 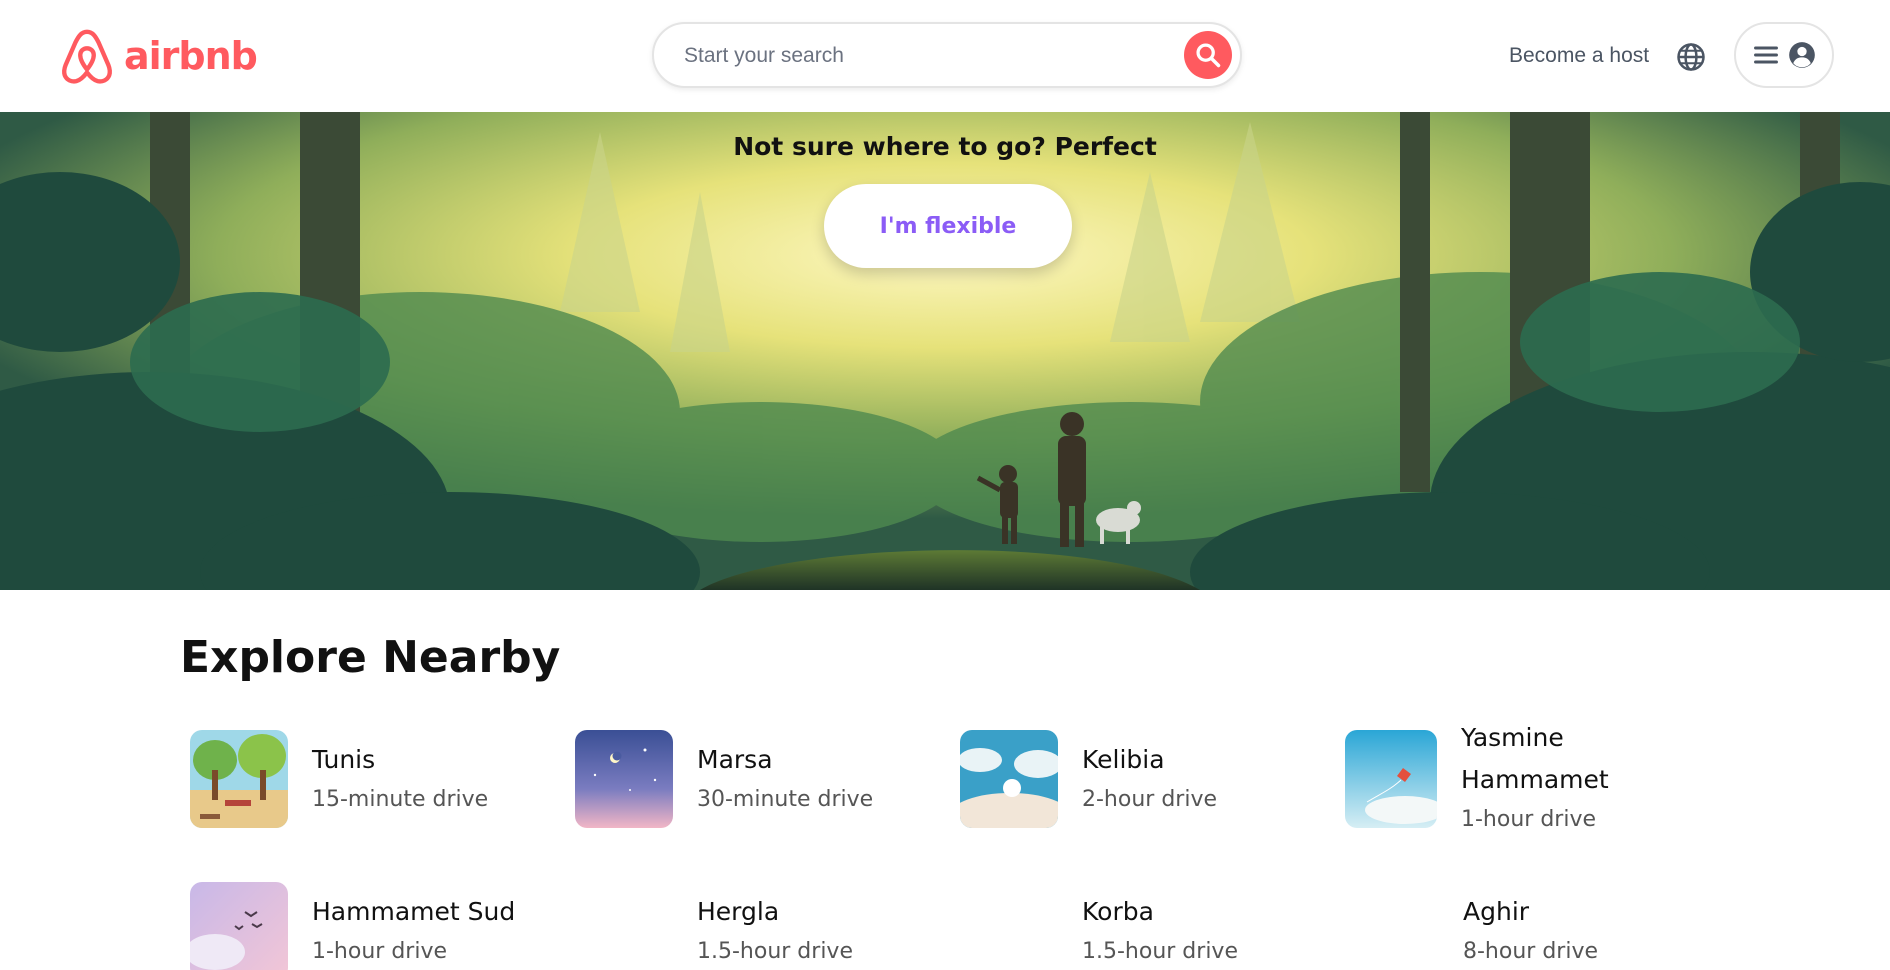 What do you see at coordinates (1496, 911) in the screenshot?
I see `location-name: Aghir` at bounding box center [1496, 911].